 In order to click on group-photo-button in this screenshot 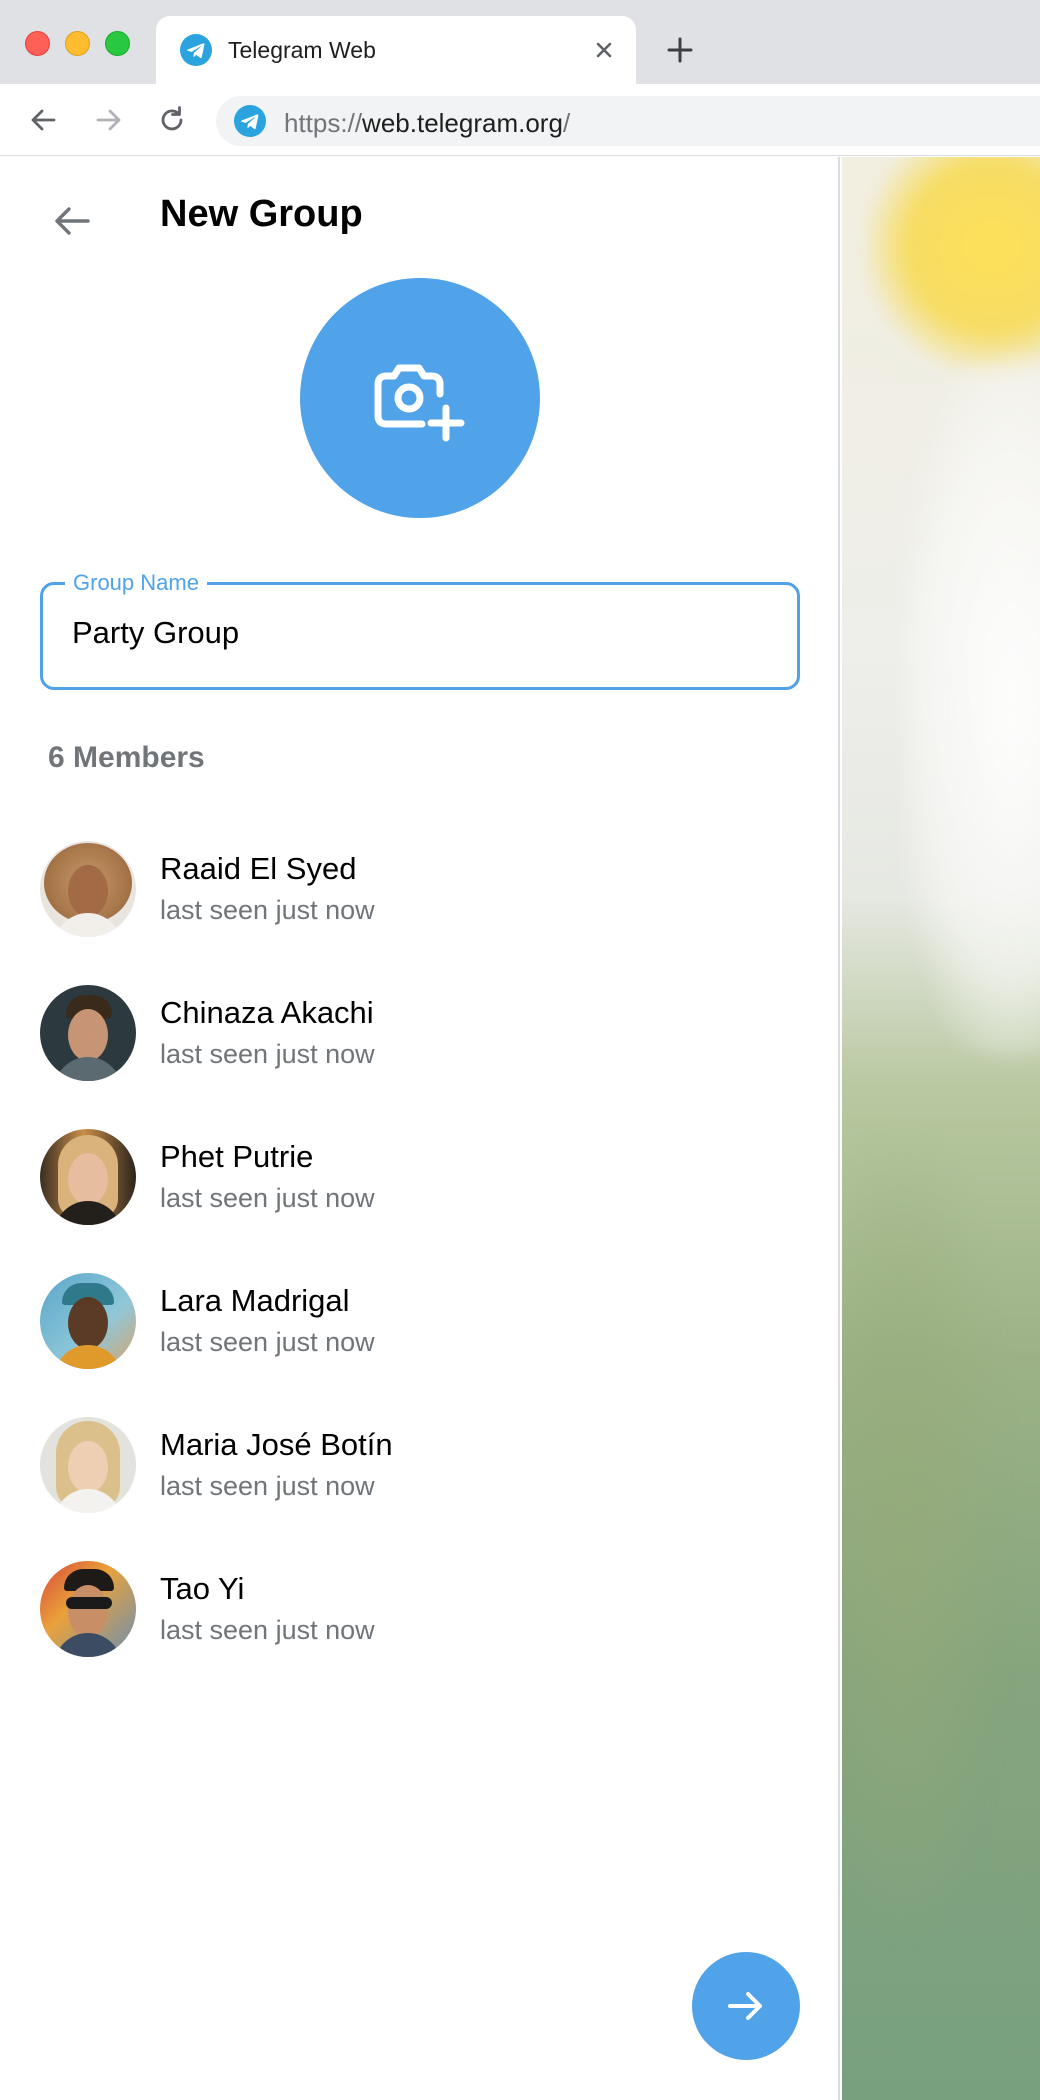, I will do `click(420, 398)`.